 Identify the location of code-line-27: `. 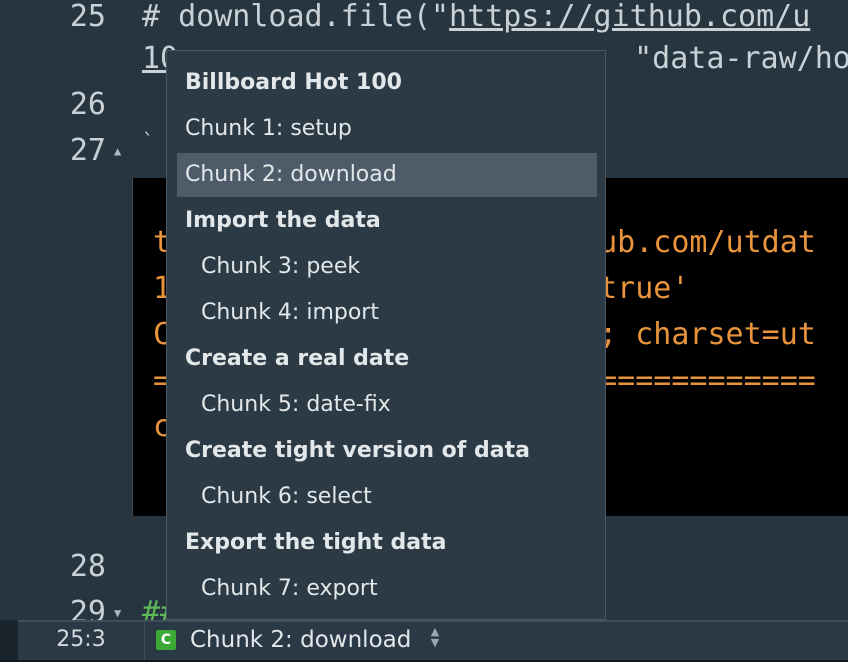
(148, 141).